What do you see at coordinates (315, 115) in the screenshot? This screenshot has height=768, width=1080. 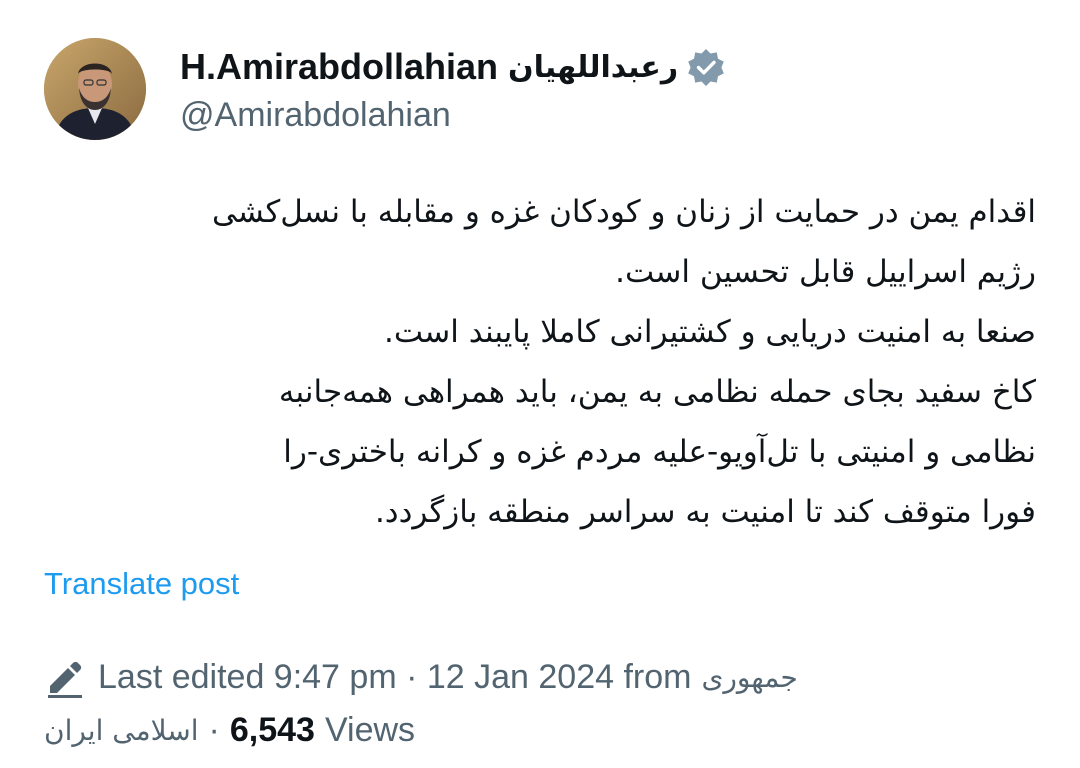 I see `author-handle: @Amirabdolahian` at bounding box center [315, 115].